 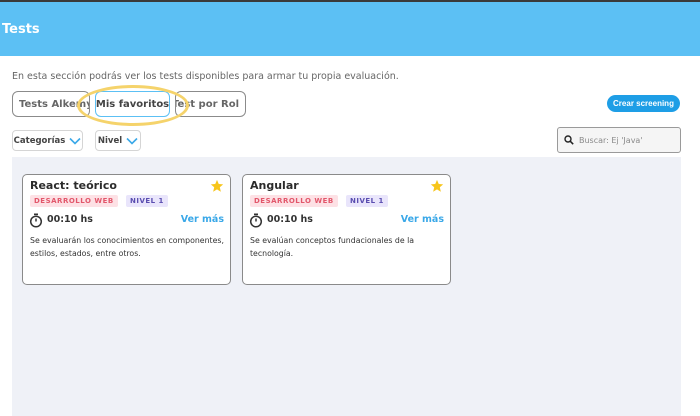 What do you see at coordinates (73, 185) in the screenshot?
I see `test-card-title: React: teórico` at bounding box center [73, 185].